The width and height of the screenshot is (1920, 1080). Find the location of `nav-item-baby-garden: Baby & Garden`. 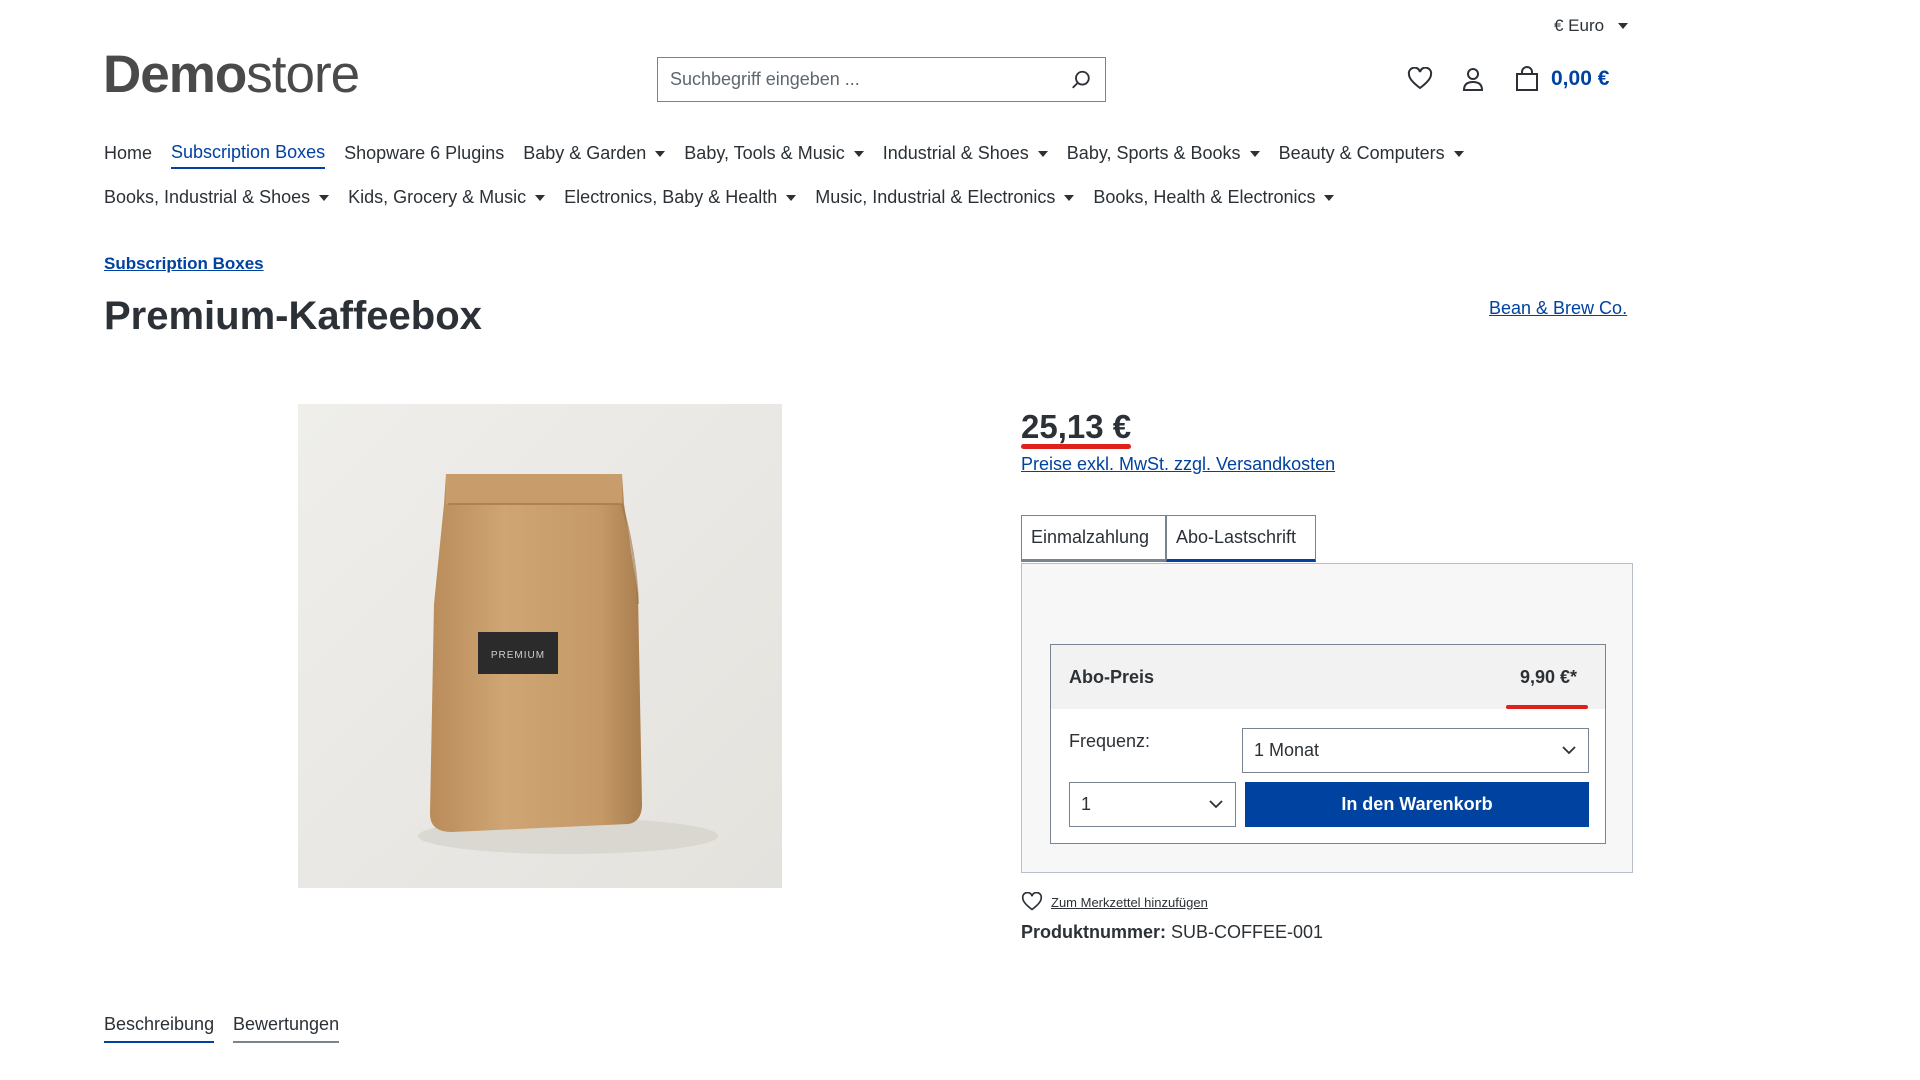

nav-item-baby-garden: Baby & Garden is located at coordinates (594, 155).